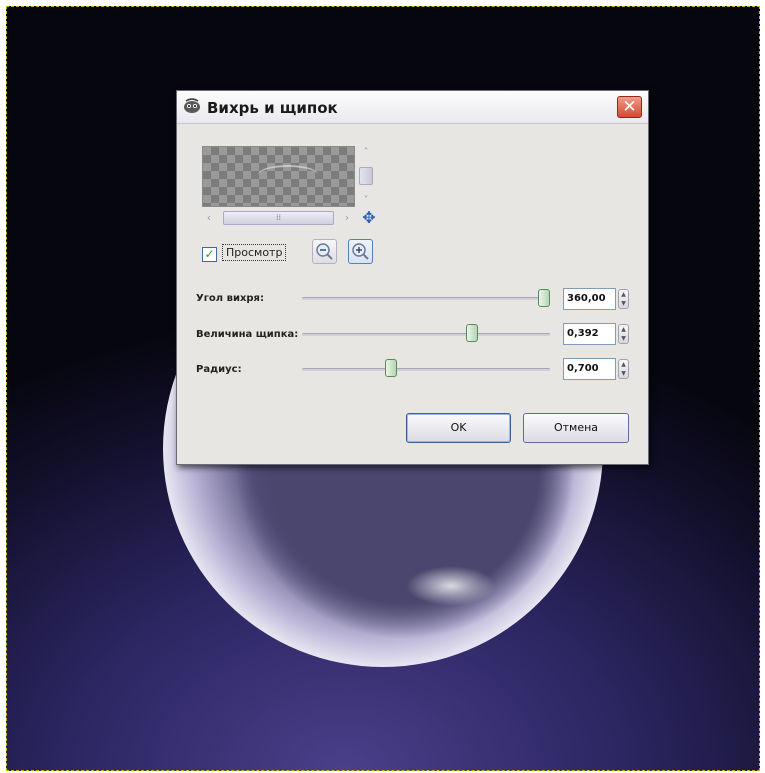  What do you see at coordinates (623, 334) in the screenshot?
I see `pinch-amount-spinner: ▲ ▼` at bounding box center [623, 334].